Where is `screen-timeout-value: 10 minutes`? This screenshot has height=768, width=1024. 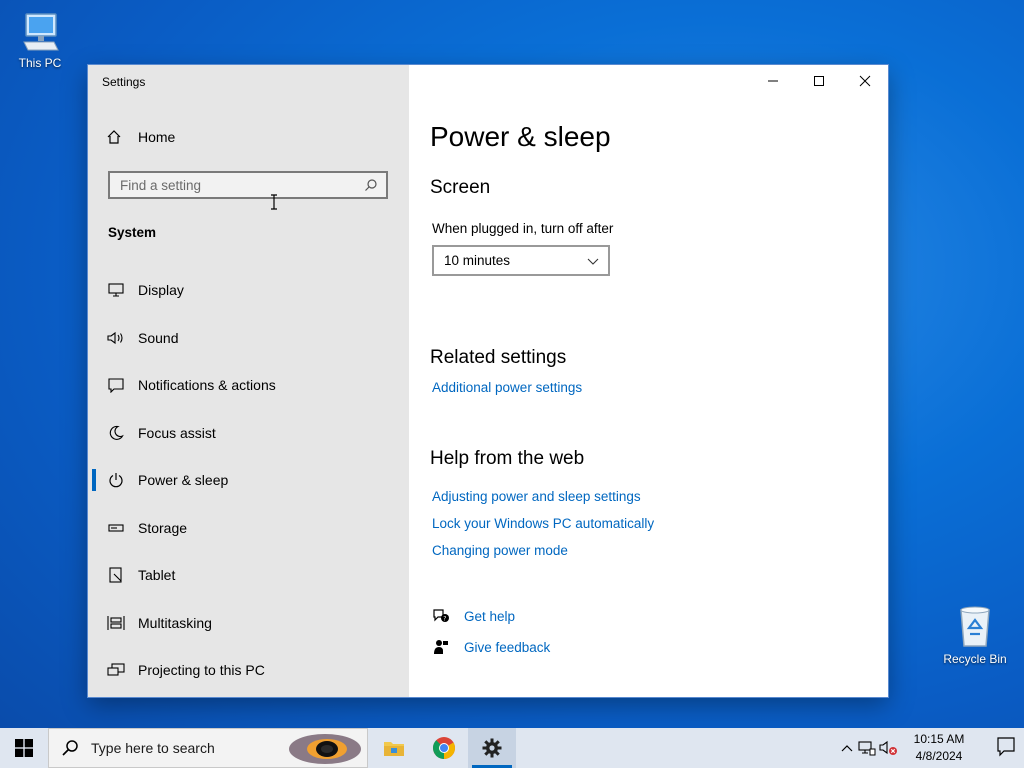 screen-timeout-value: 10 minutes is located at coordinates (477, 260).